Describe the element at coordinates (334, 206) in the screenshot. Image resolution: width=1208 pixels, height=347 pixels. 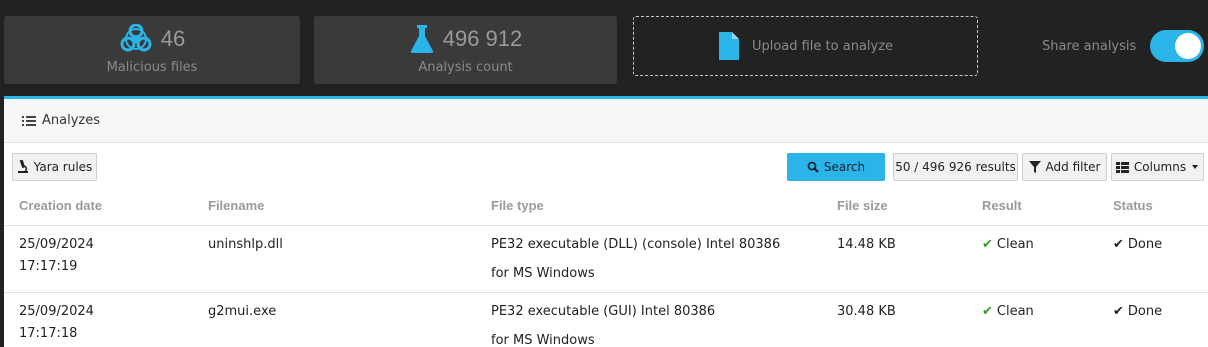
I see `column-header-filename: Filename` at that location.